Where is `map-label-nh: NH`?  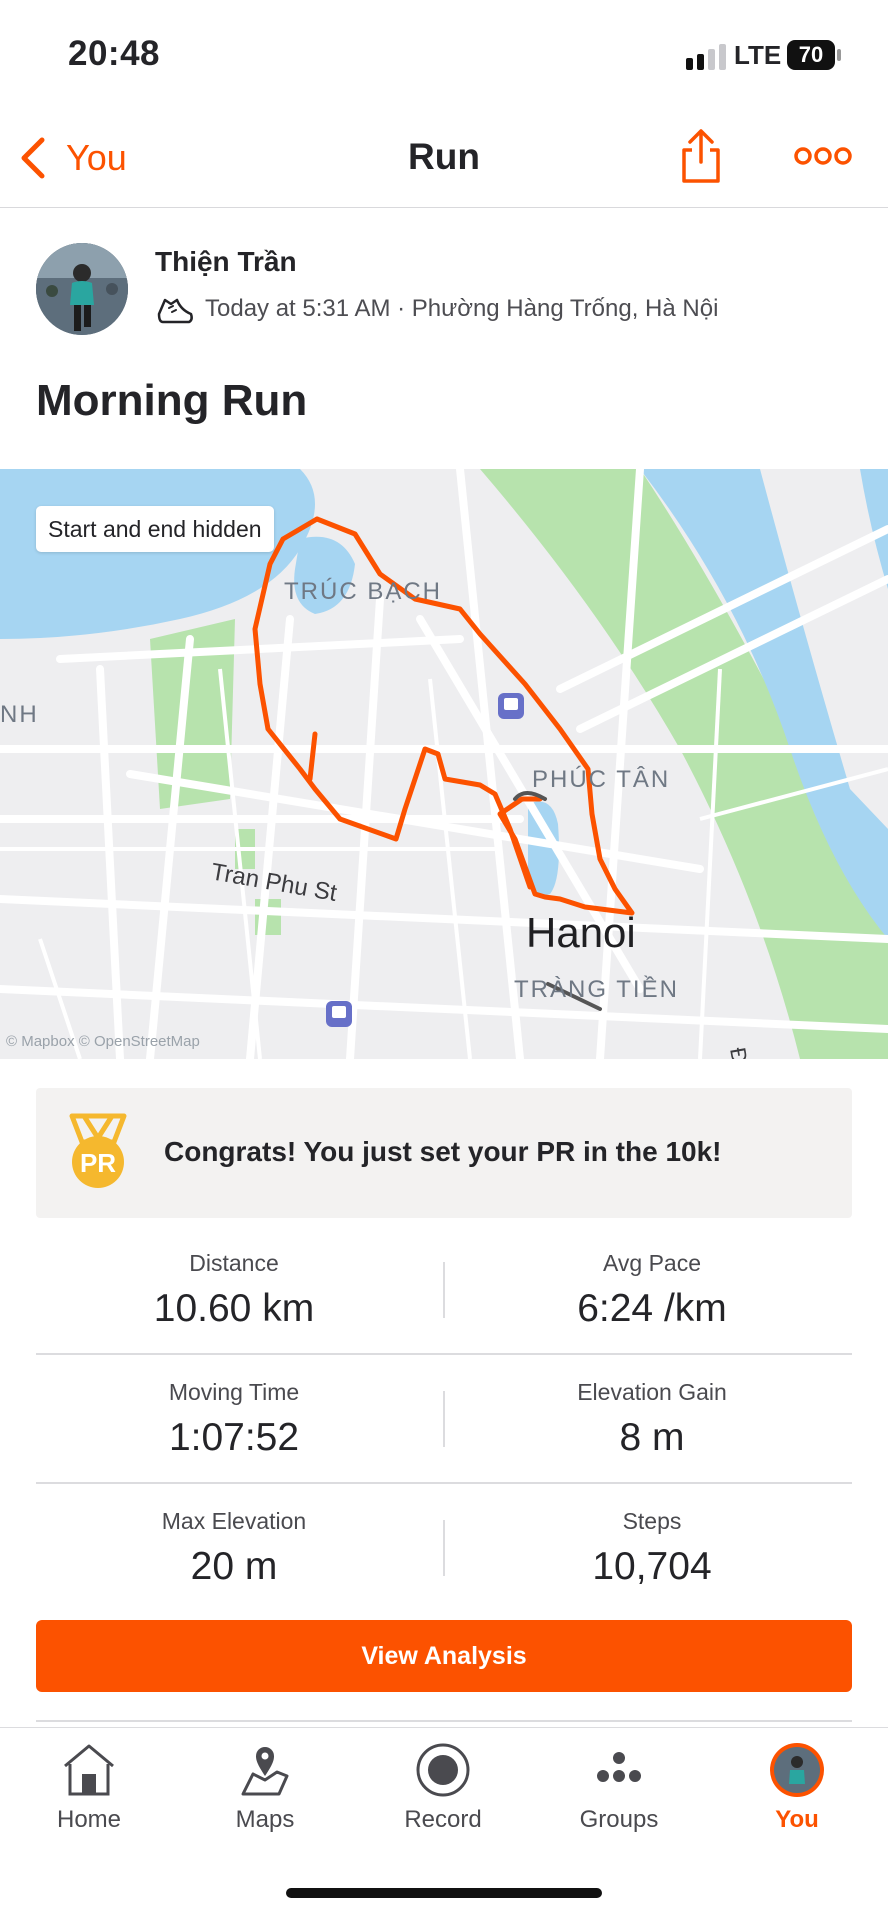 map-label-nh: NH is located at coordinates (19, 714).